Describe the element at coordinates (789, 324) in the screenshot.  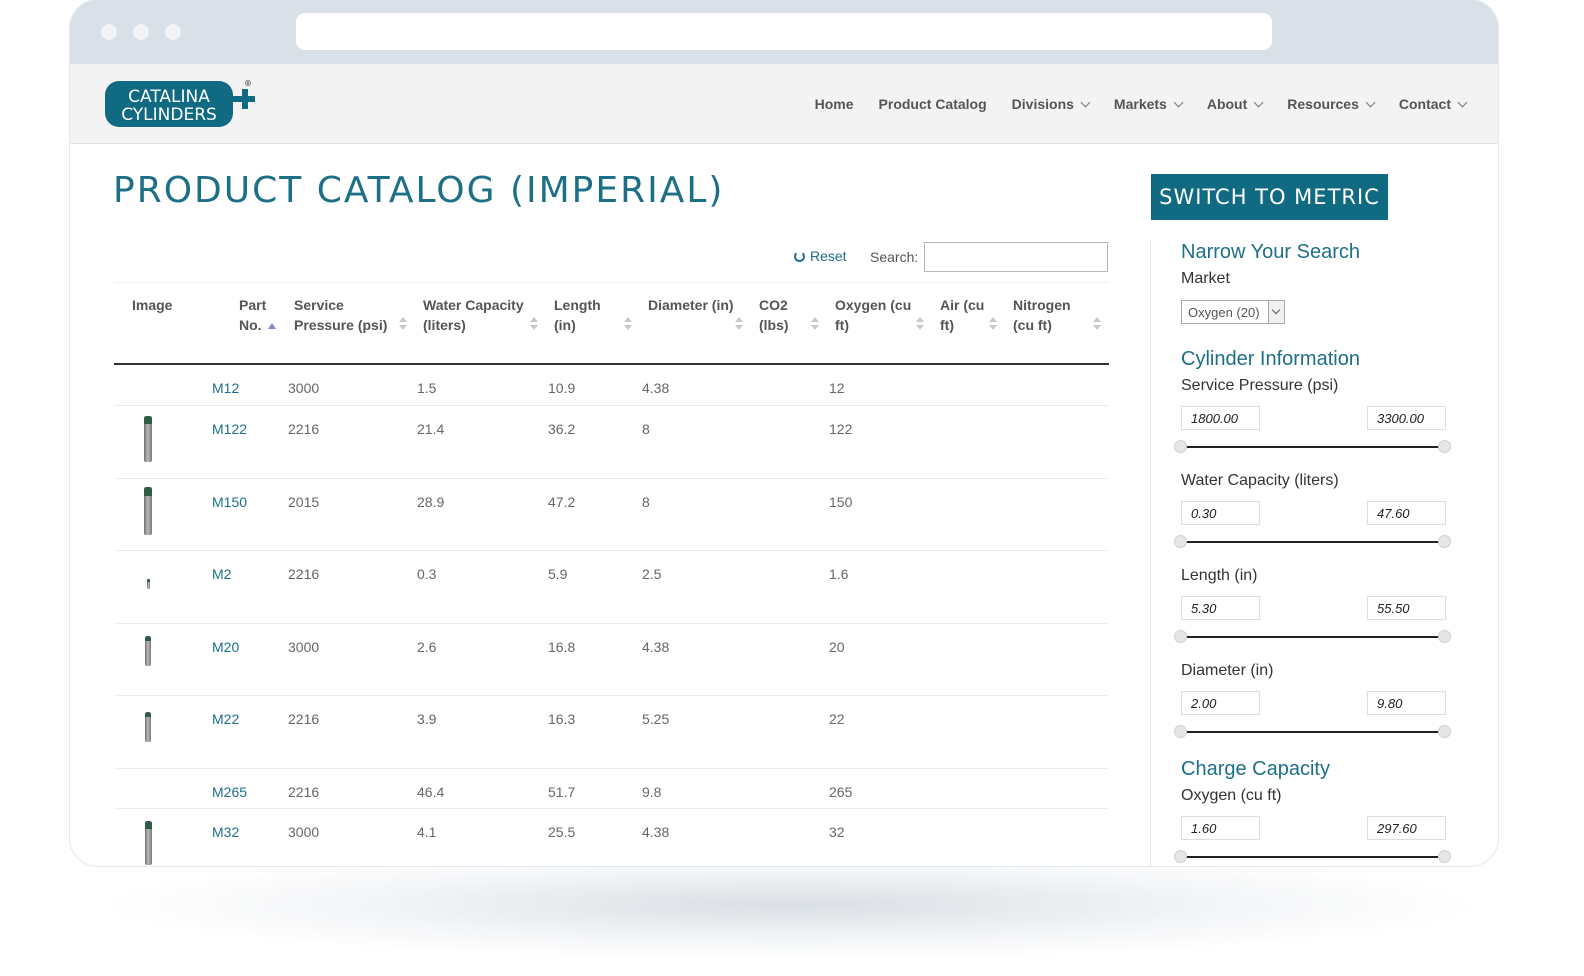
I see `column-header-co2: CO2 (lbs)` at that location.